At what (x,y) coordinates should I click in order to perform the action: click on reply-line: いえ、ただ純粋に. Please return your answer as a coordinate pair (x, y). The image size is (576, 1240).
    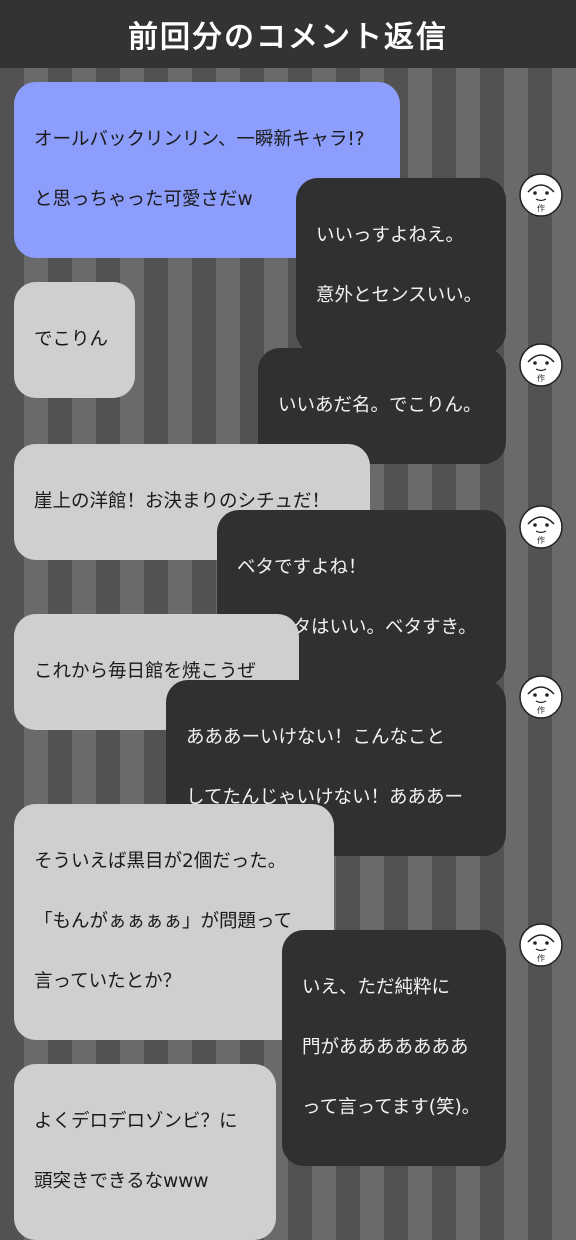
    Looking at the image, I should click on (376, 987).